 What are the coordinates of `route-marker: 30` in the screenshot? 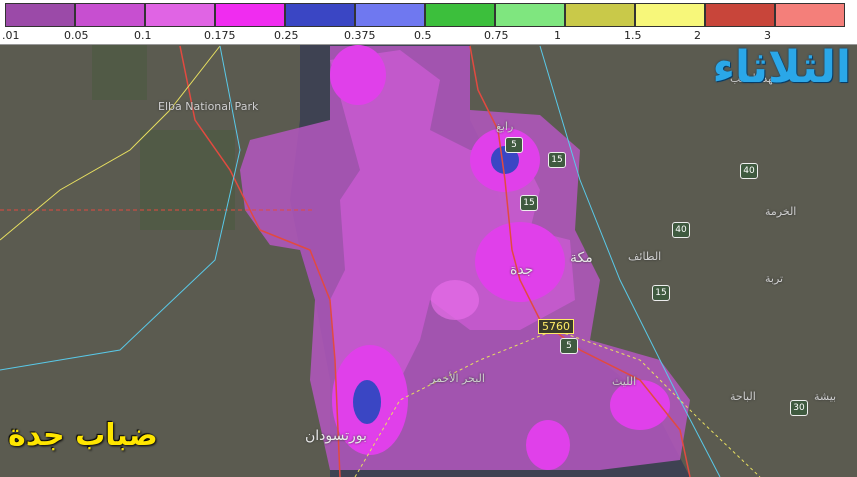 It's located at (799, 408).